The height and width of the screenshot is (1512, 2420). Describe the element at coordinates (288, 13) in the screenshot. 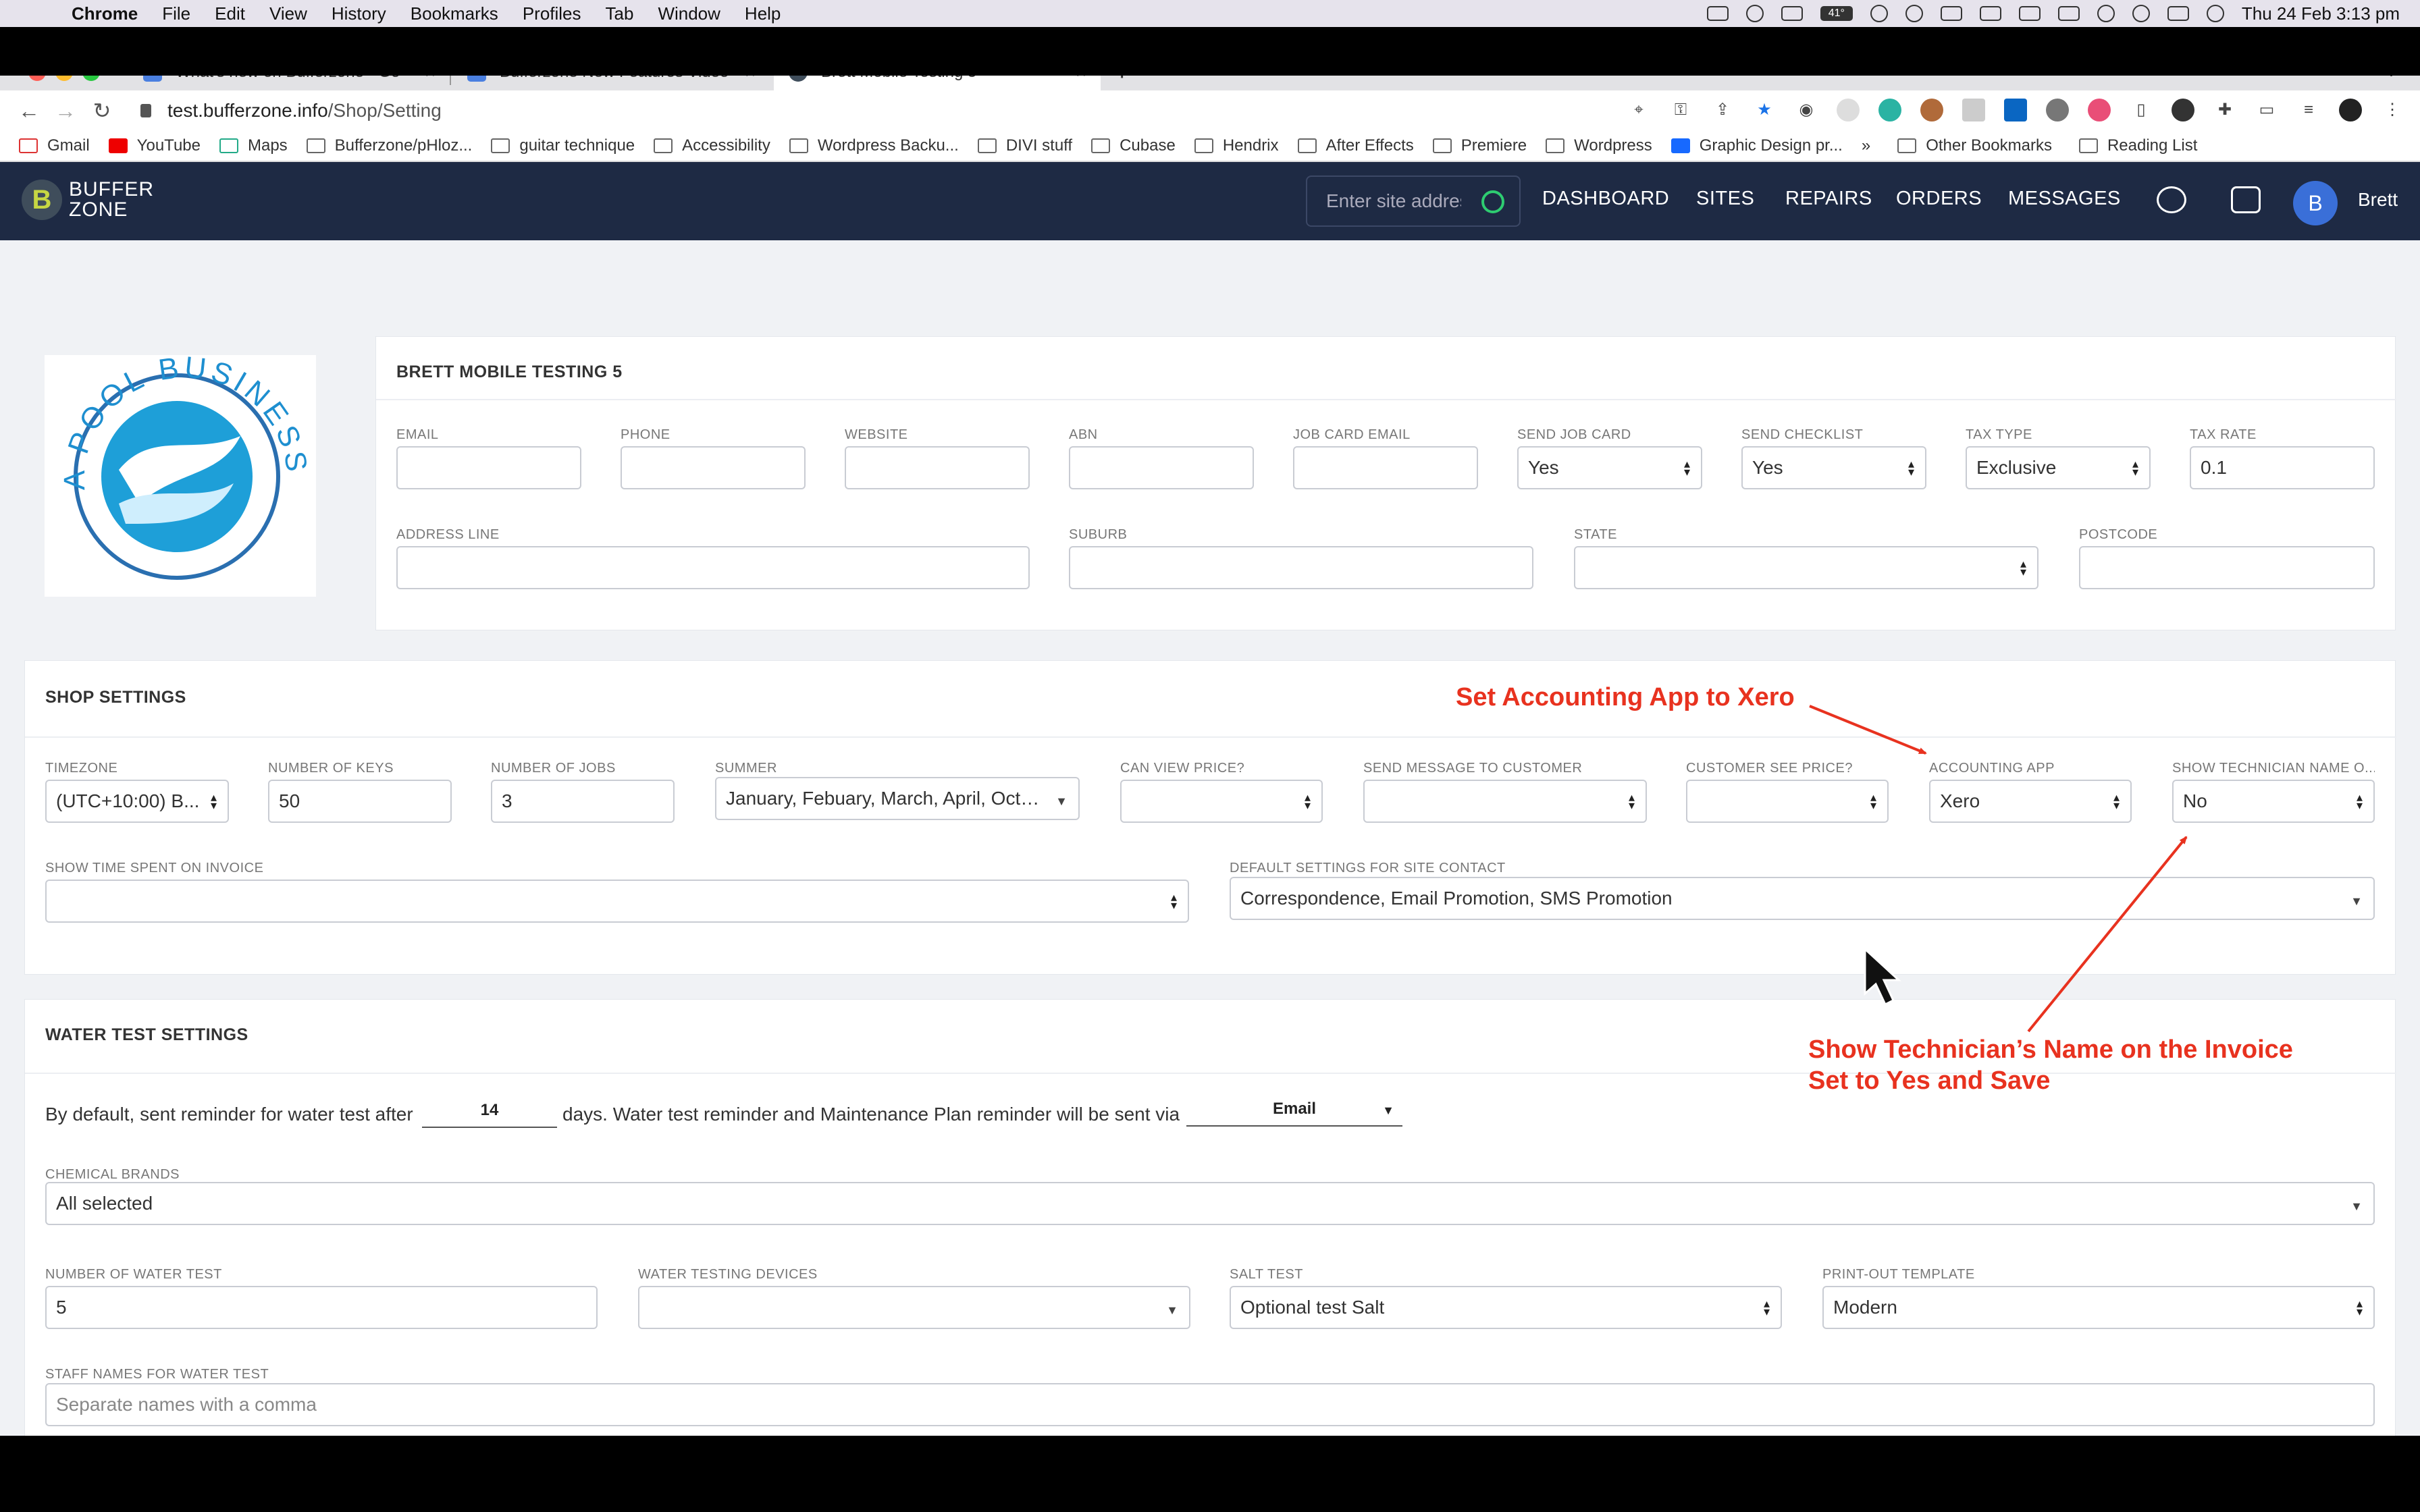

I see `menu-view: View` at that location.